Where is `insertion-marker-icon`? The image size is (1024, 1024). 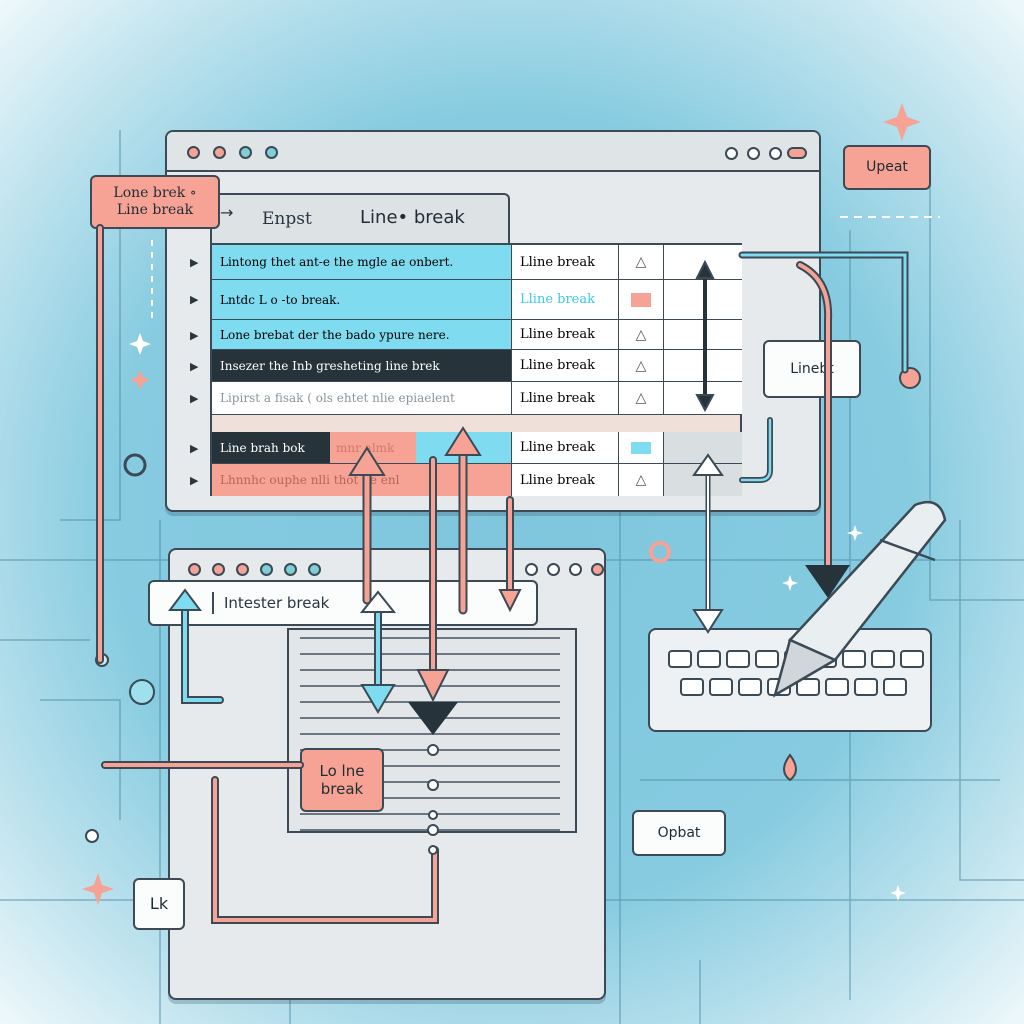 insertion-marker-icon is located at coordinates (433, 718).